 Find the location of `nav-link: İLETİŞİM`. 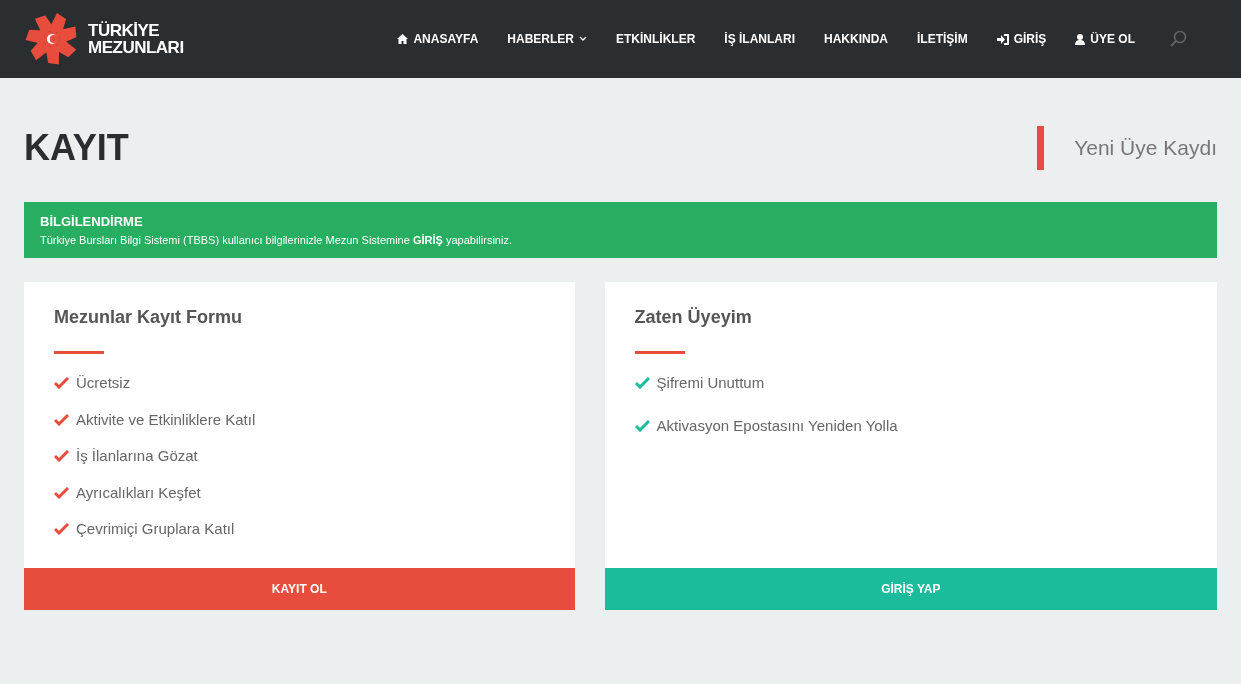

nav-link: İLETİŞİM is located at coordinates (942, 39).